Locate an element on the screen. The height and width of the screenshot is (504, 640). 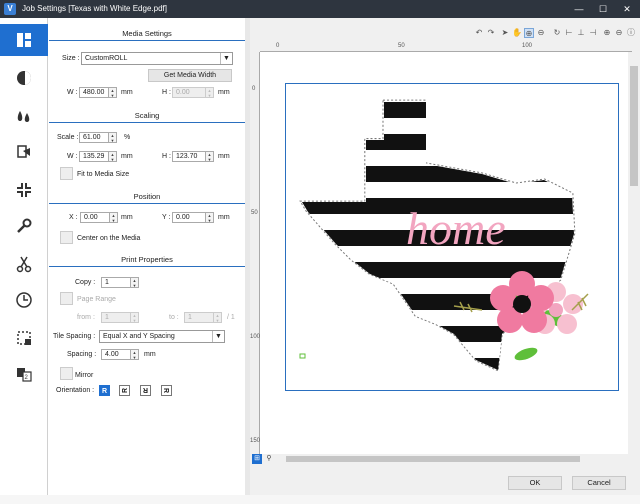
app-logo-icon: V is located at coordinates (10, 9).